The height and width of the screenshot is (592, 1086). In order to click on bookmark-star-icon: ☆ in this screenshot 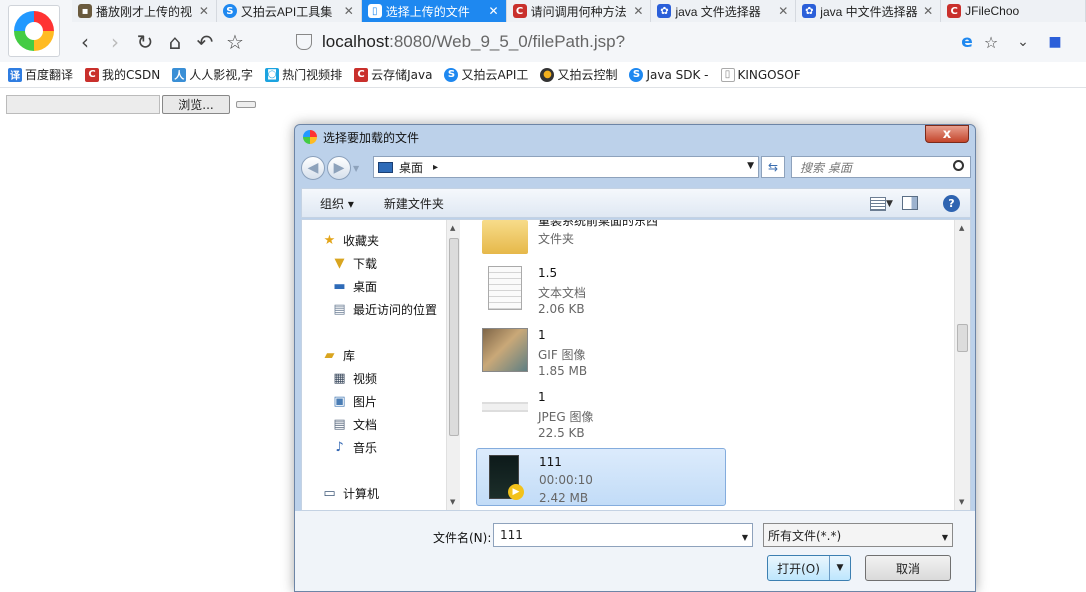, I will do `click(991, 42)`.